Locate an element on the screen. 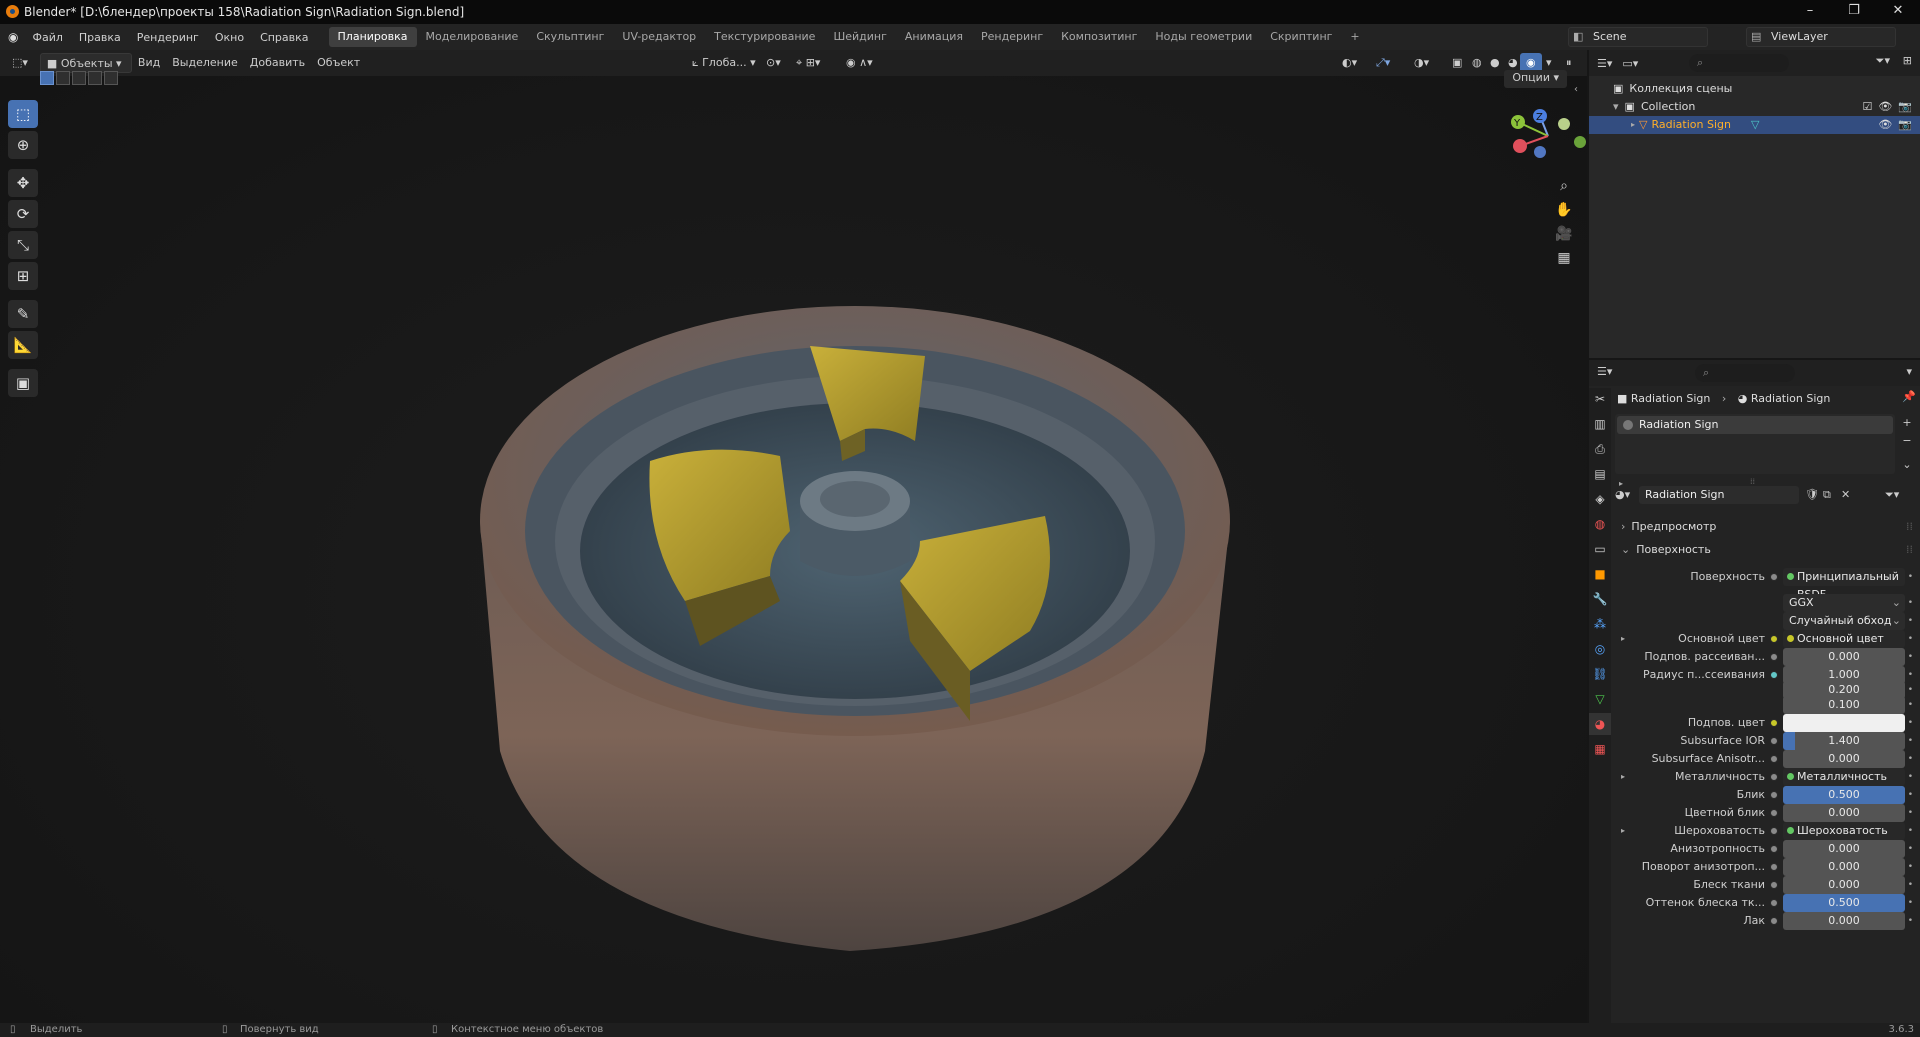 Image resolution: width=1920 pixels, height=1037 pixels. fake-user-icon: 🛡 is located at coordinates (1812, 494).